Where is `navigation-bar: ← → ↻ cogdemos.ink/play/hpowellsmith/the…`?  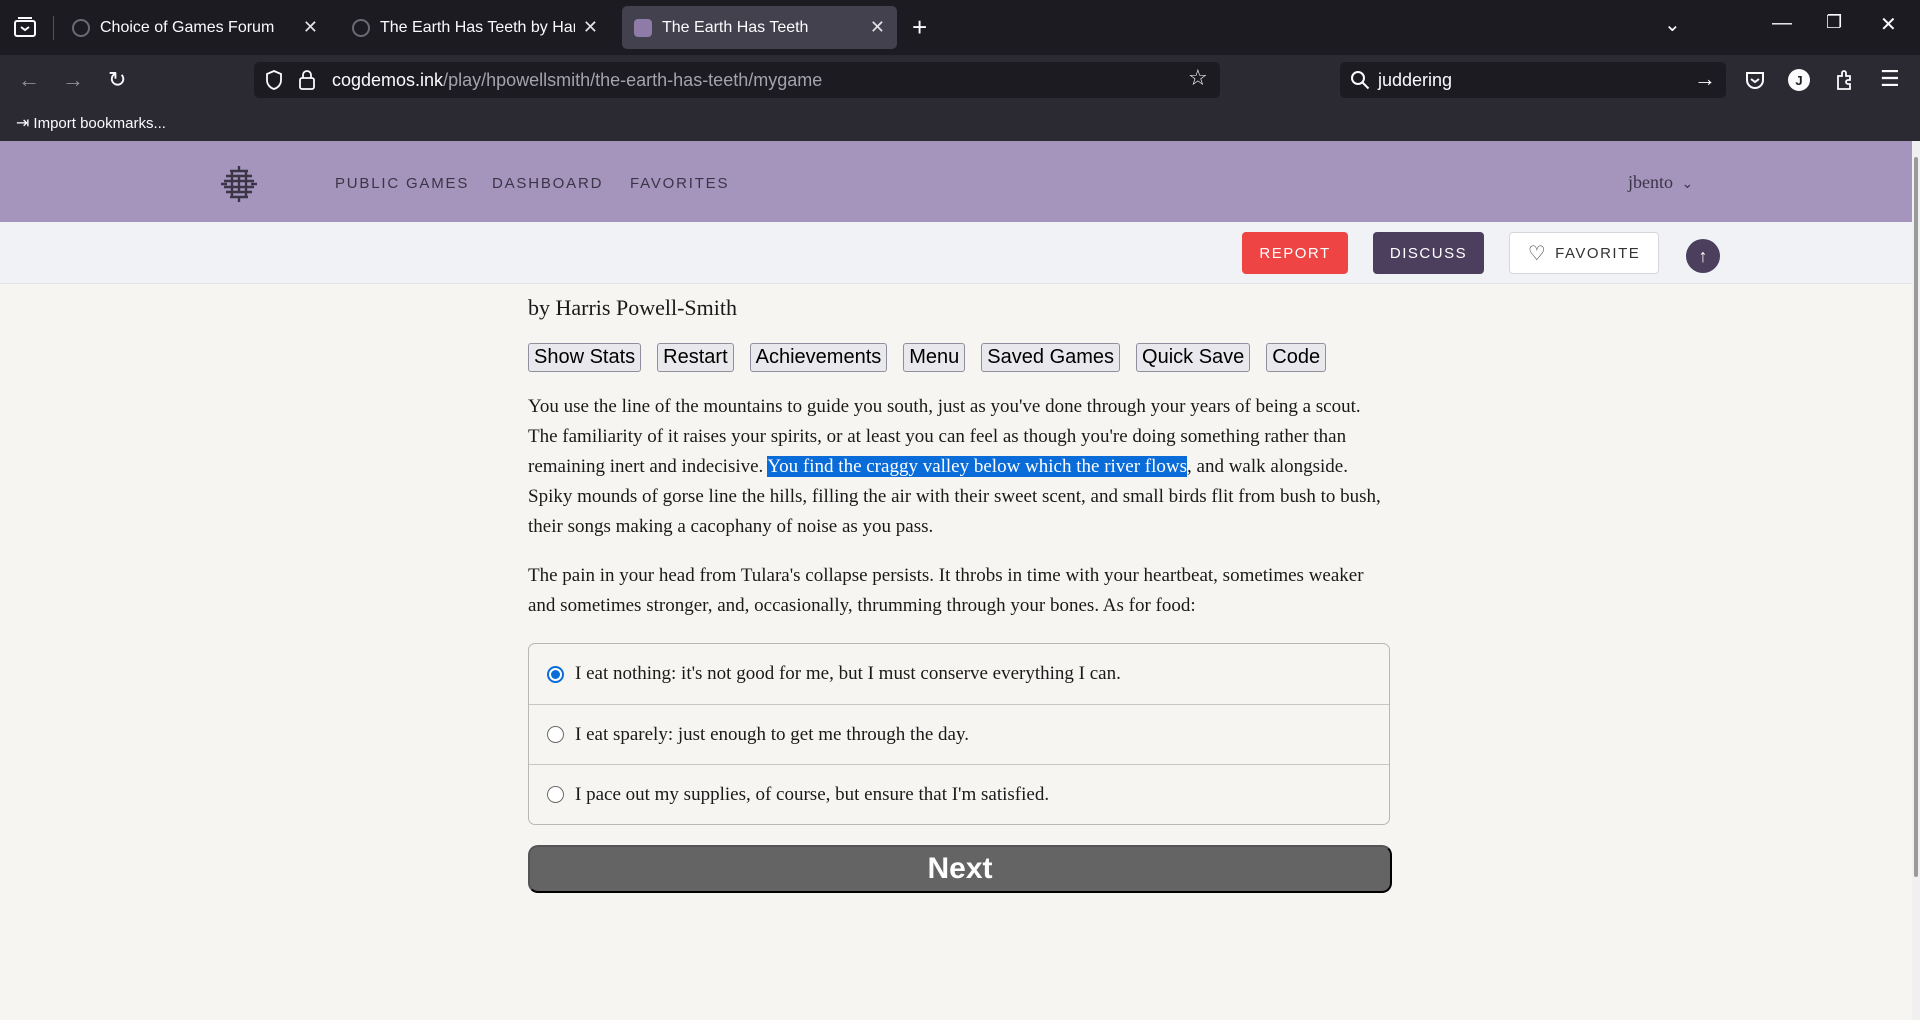 navigation-bar: ← → ↻ cogdemos.ink/play/hpowellsmith/the… is located at coordinates (960, 80).